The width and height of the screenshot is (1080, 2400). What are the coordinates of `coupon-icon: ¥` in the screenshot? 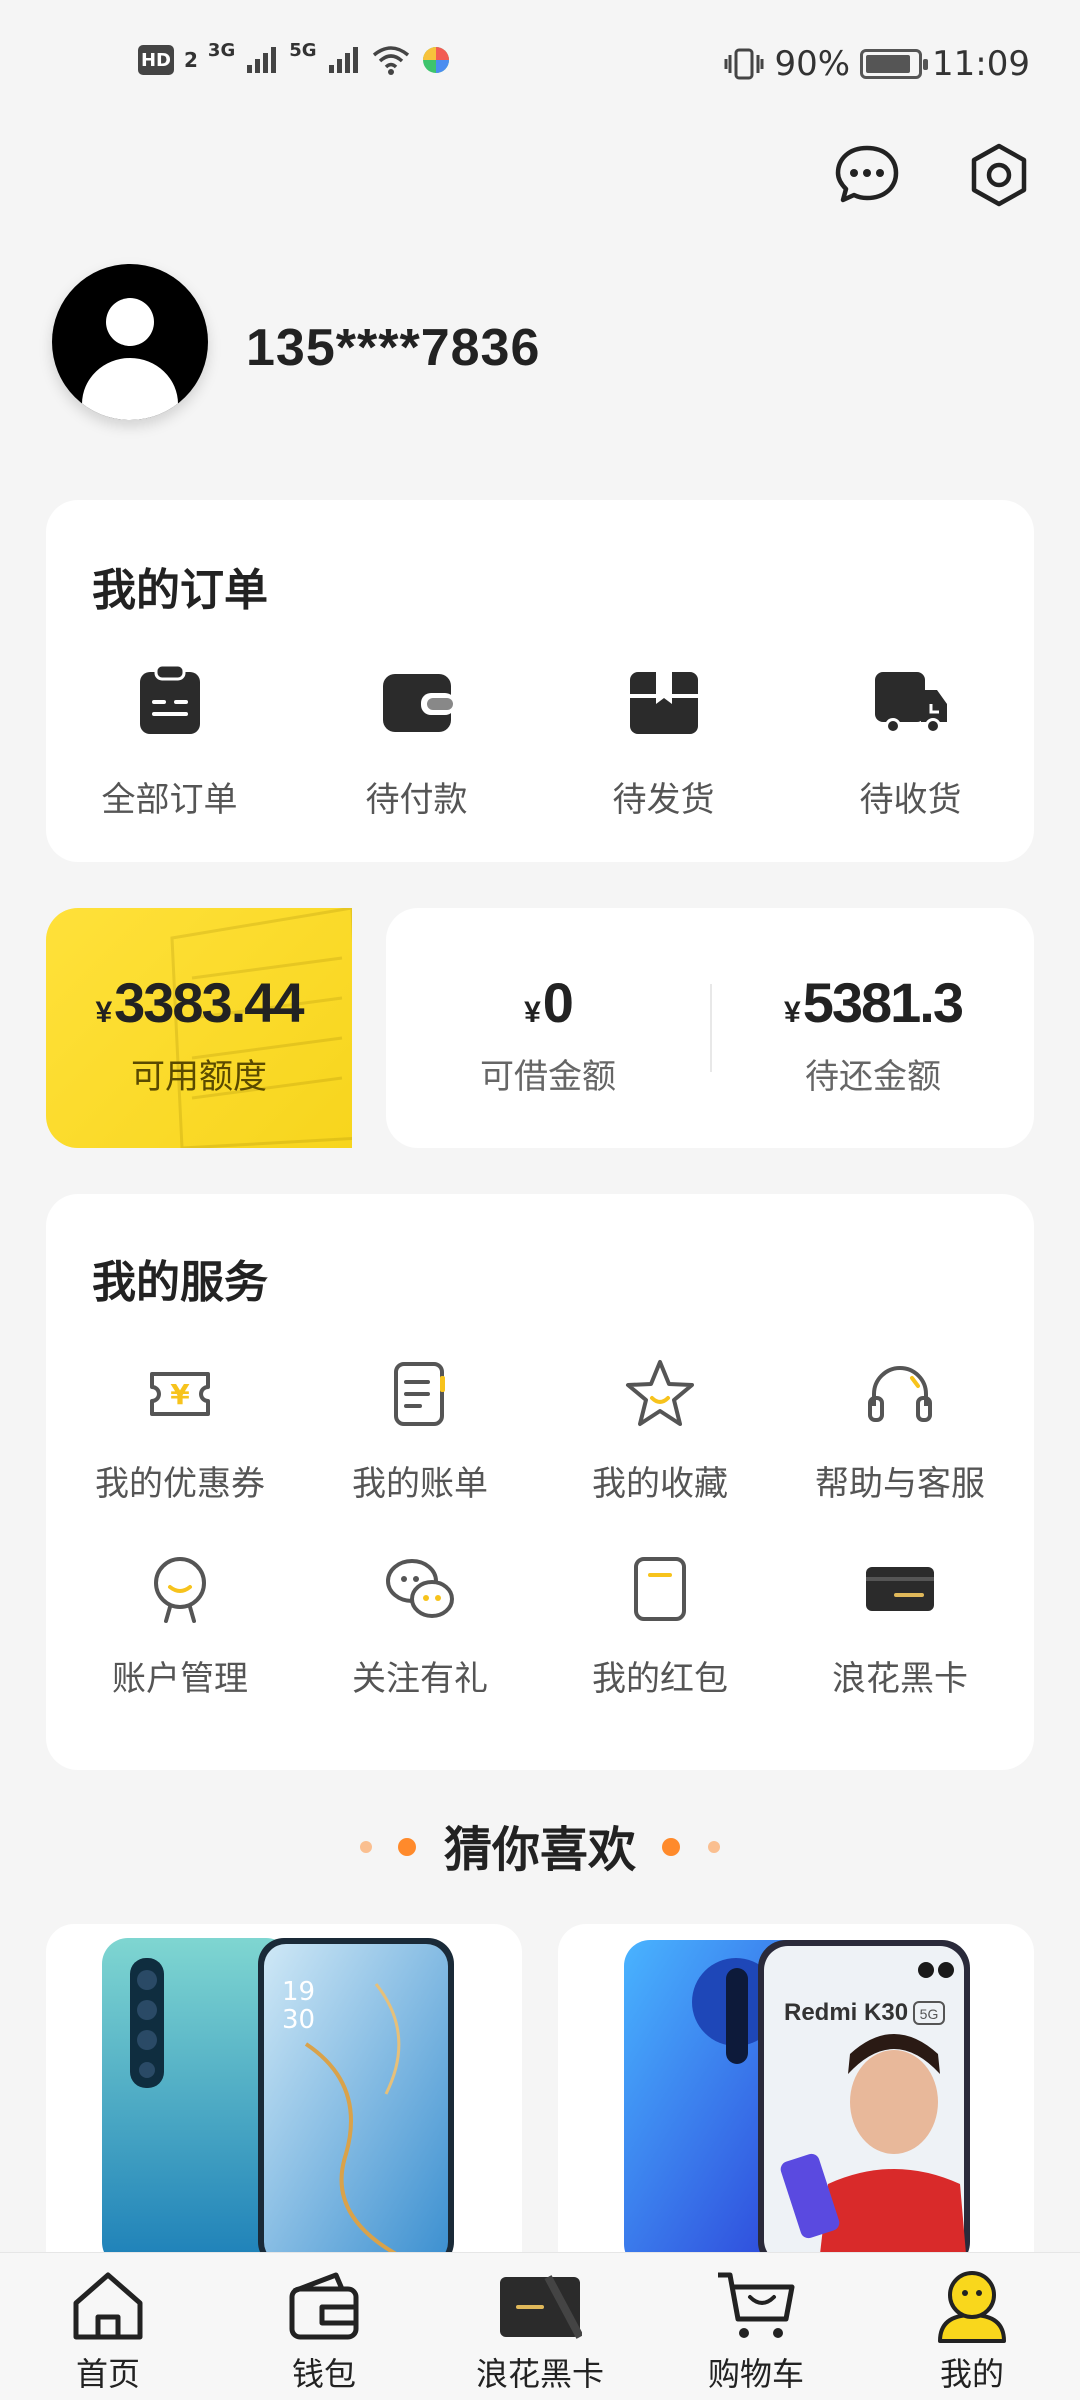 It's located at (180, 1394).